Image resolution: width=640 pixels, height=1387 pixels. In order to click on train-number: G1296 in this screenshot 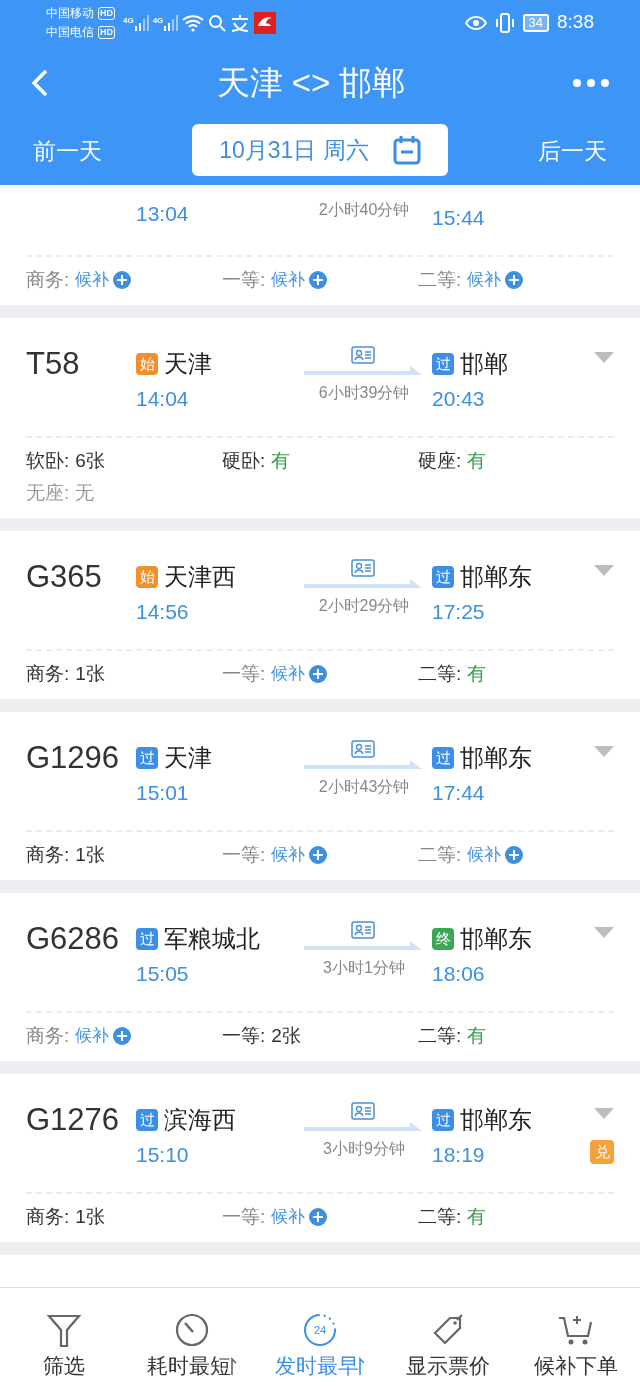, I will do `click(73, 758)`.